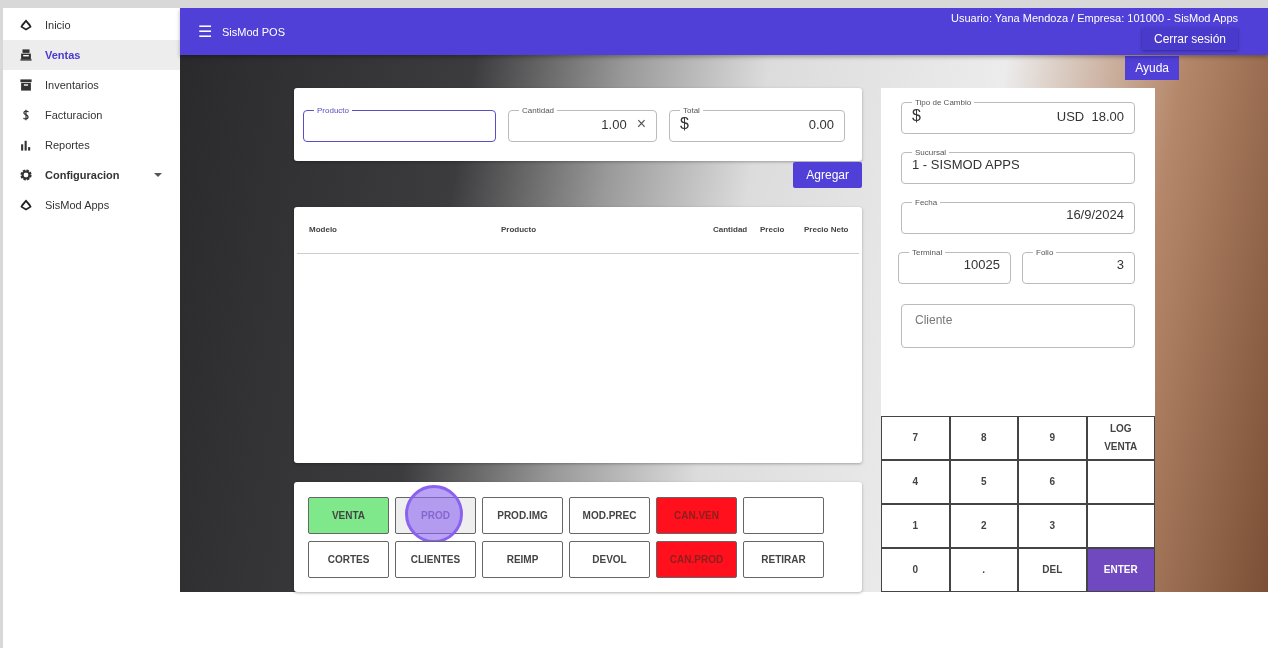 This screenshot has height=648, width=1268. What do you see at coordinates (522, 559) in the screenshot?
I see `function-button: REIMP` at bounding box center [522, 559].